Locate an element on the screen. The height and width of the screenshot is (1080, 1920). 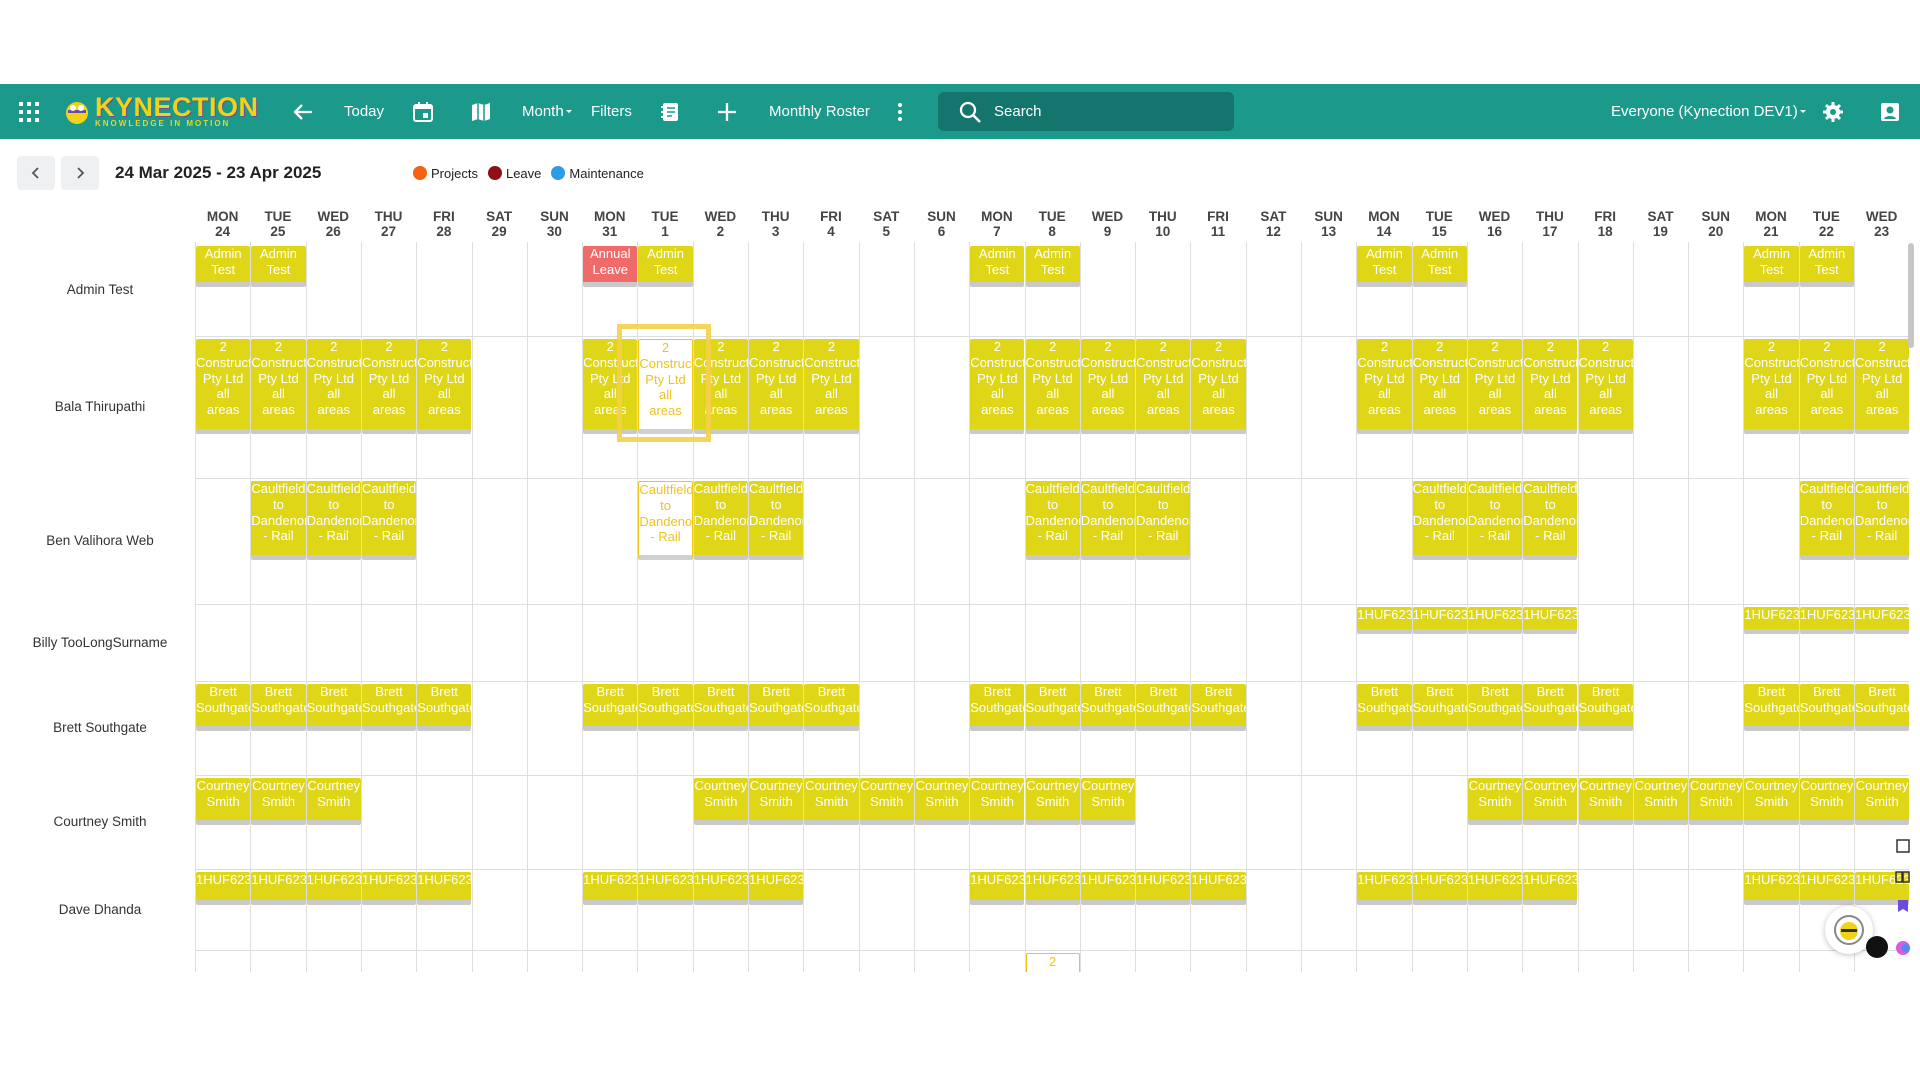
row-person-name: Billy TooLongSurname is located at coordinates (100, 642).